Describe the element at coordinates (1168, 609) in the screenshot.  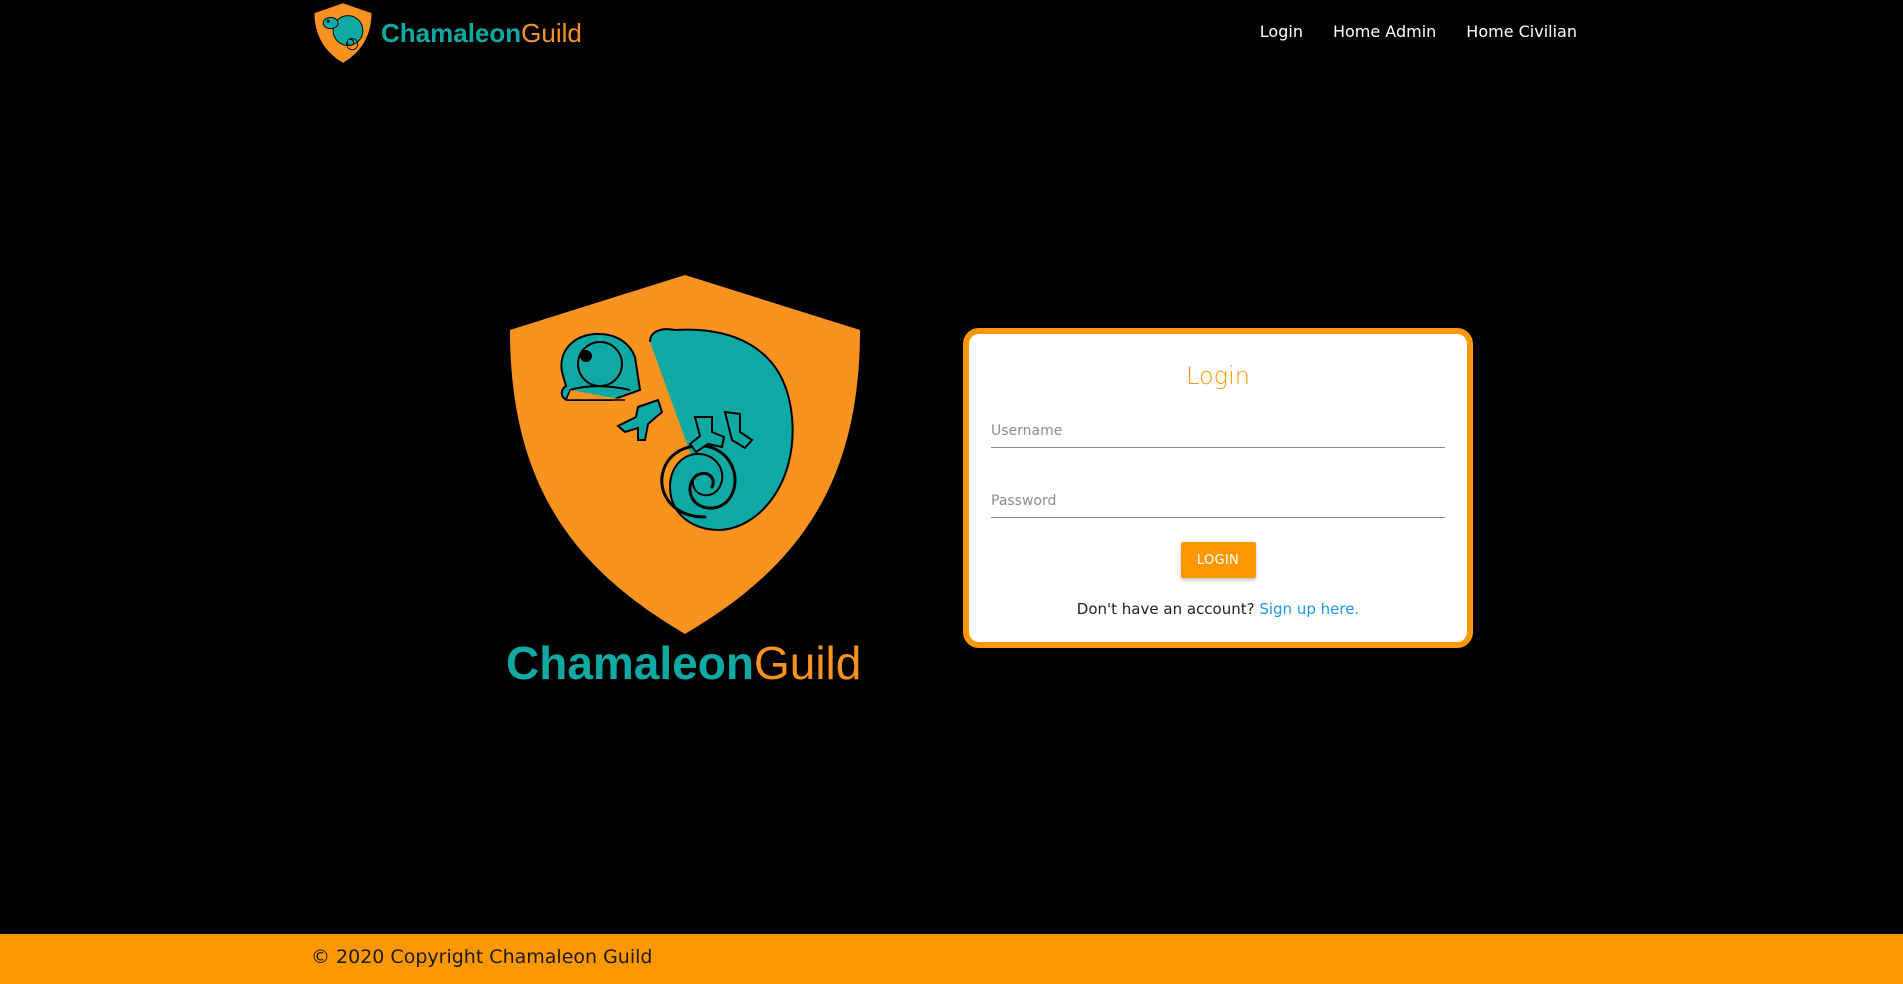
I see `signup-prompt: Don't have an account?` at that location.